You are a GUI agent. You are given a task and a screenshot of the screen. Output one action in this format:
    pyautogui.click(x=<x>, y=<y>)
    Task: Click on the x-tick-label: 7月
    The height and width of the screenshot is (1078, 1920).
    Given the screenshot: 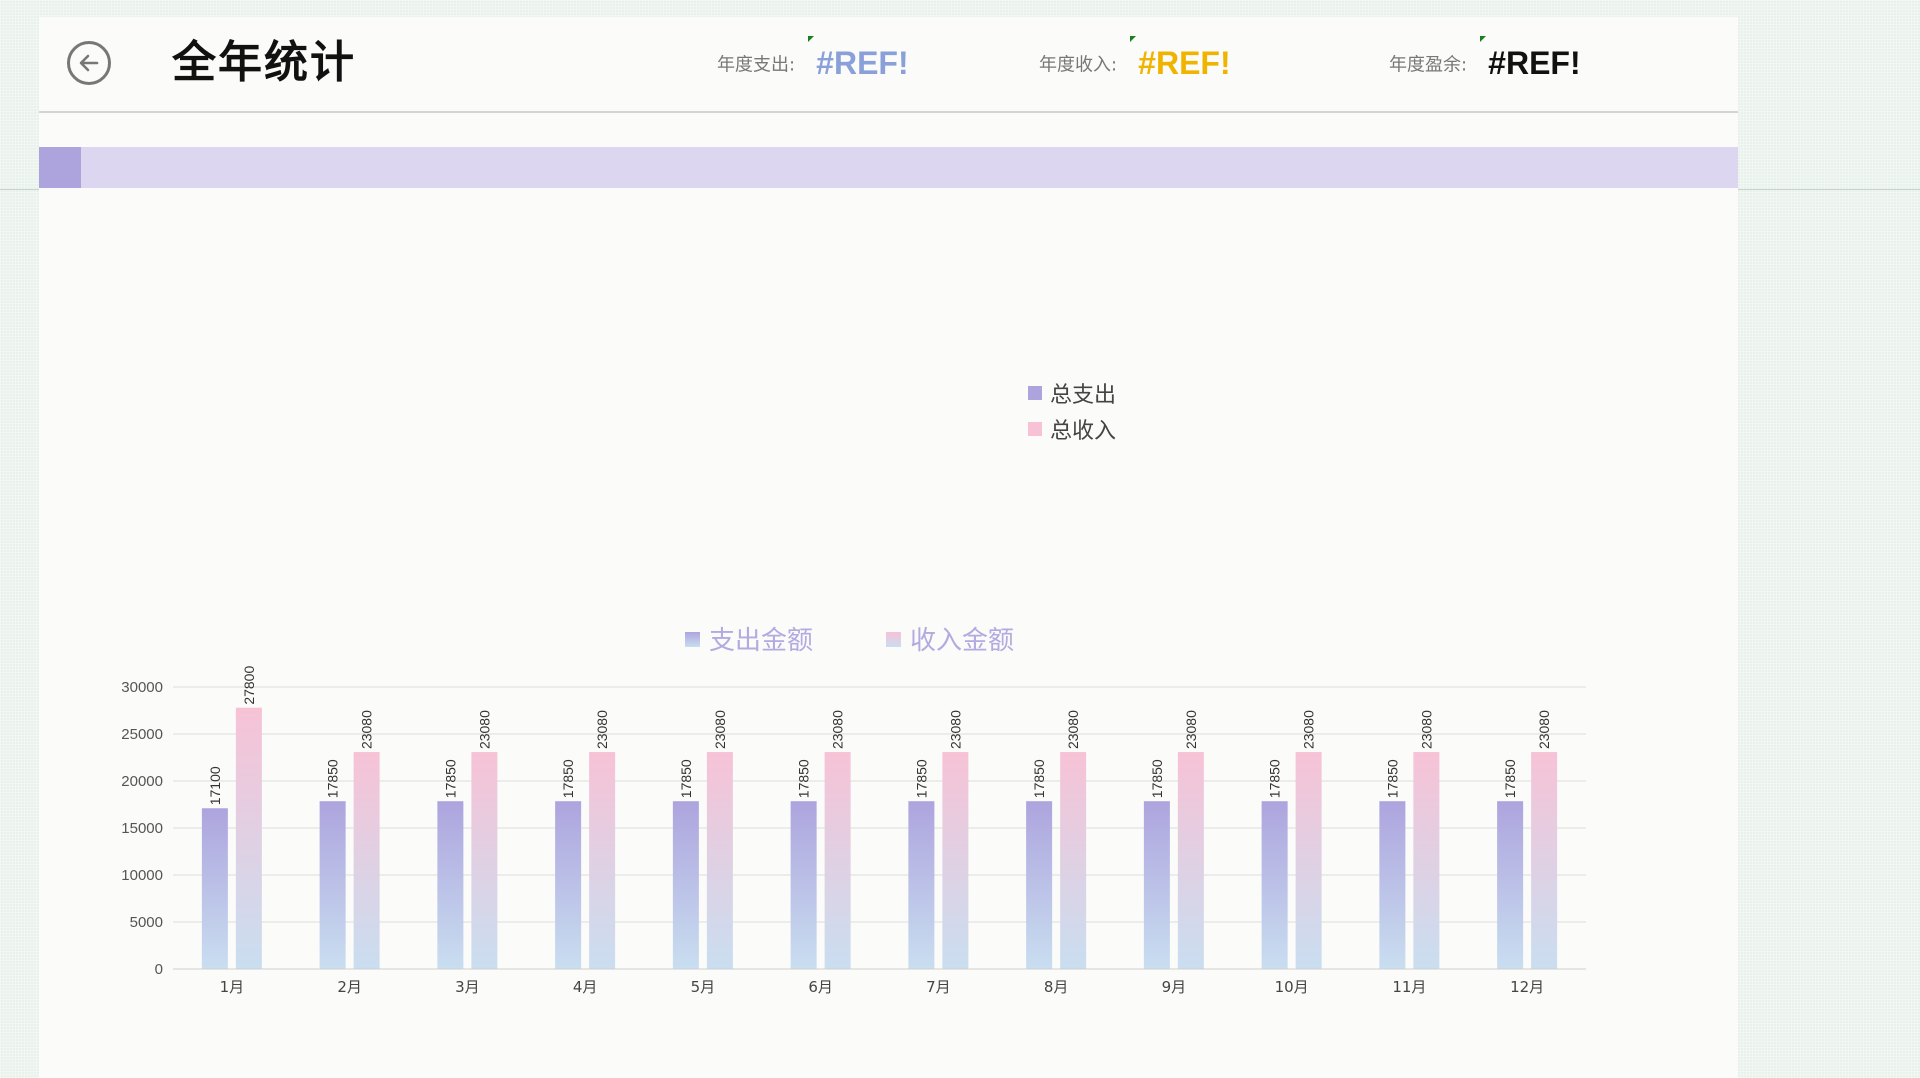 What is the action you would take?
    pyautogui.click(x=938, y=987)
    